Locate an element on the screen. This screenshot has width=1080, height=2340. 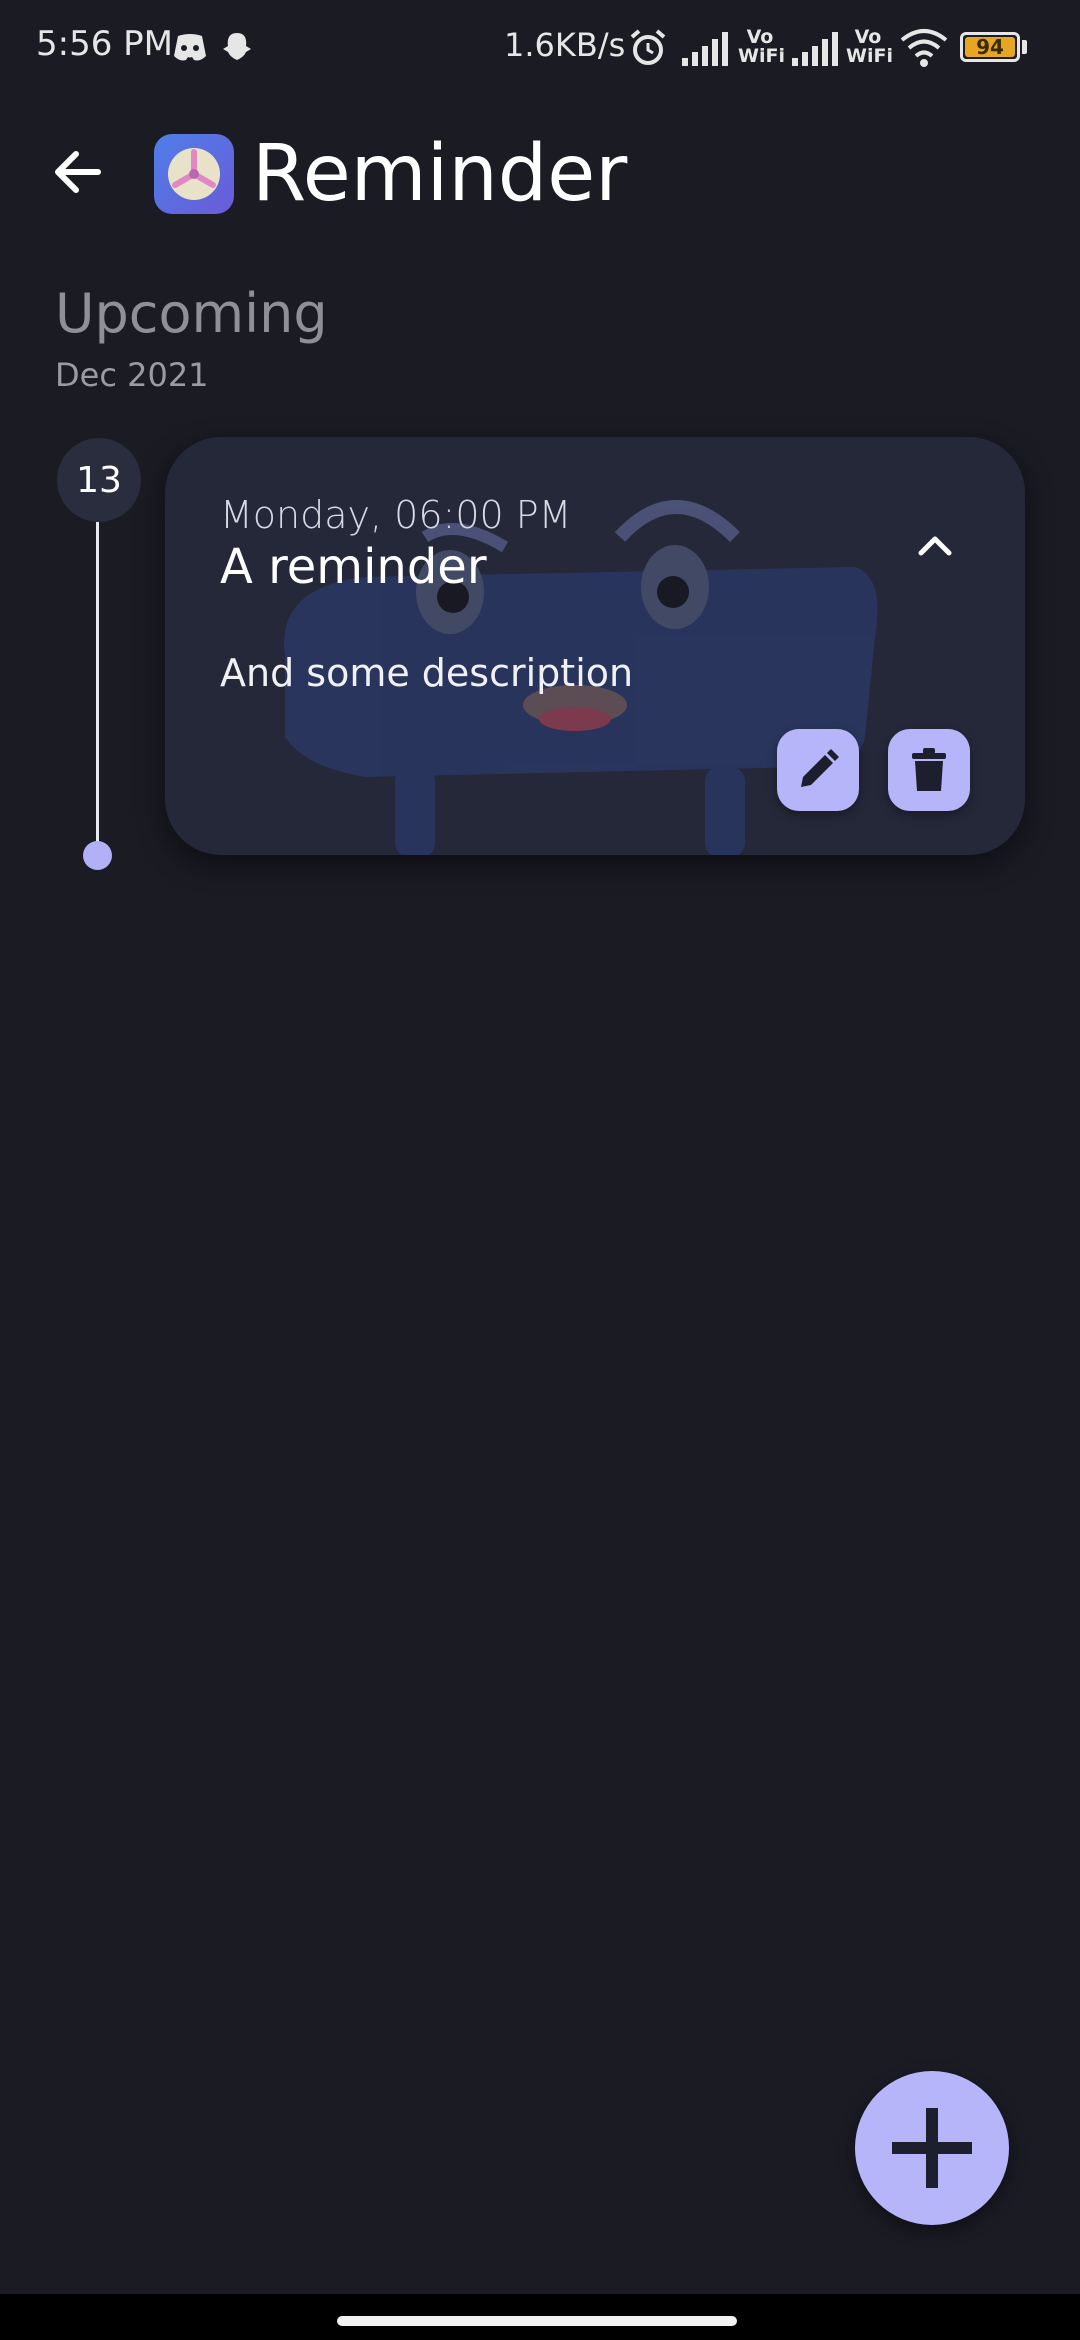
plus-icon is located at coordinates (932, 2148).